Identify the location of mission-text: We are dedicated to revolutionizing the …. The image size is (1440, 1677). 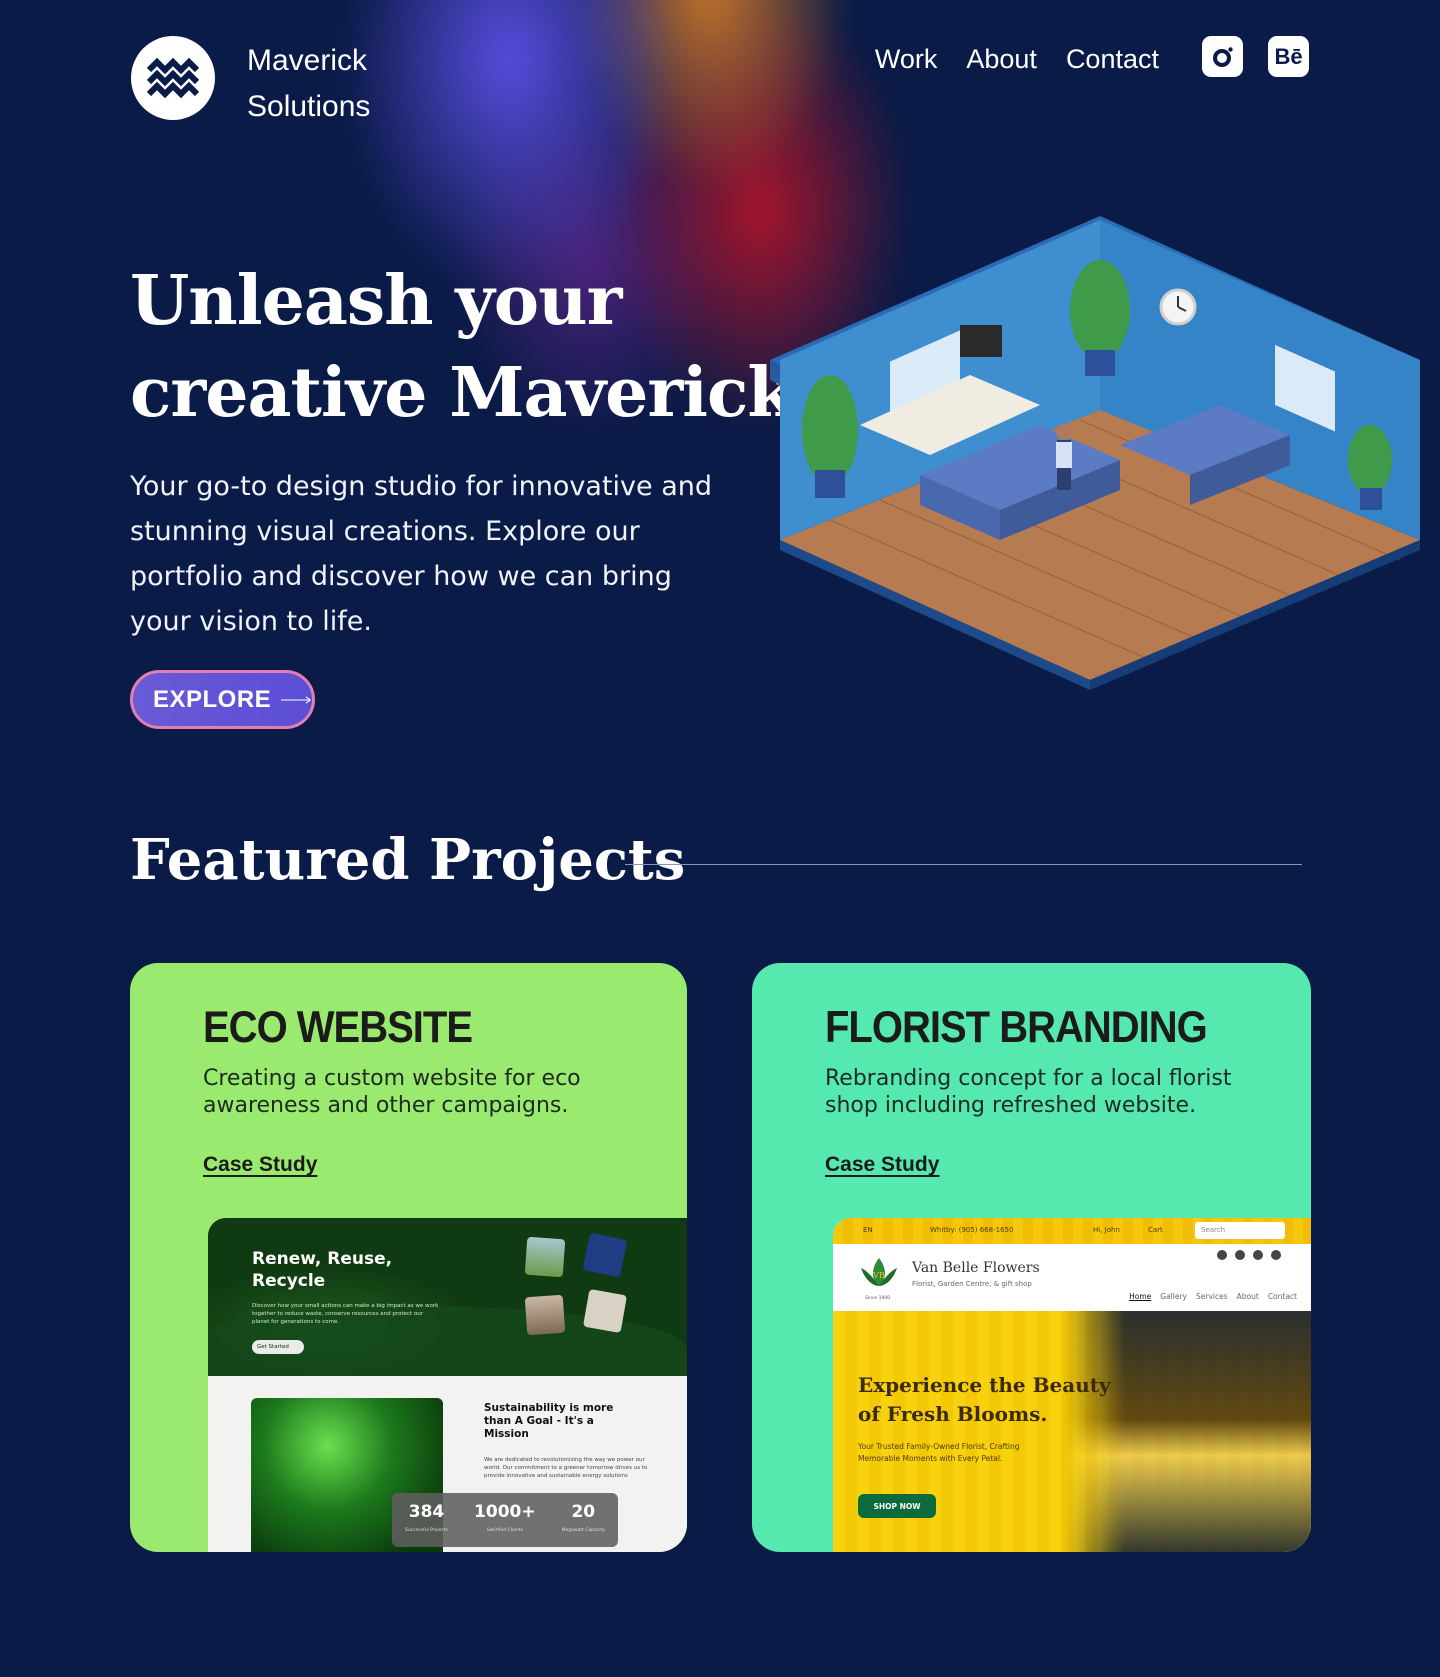
(566, 1468).